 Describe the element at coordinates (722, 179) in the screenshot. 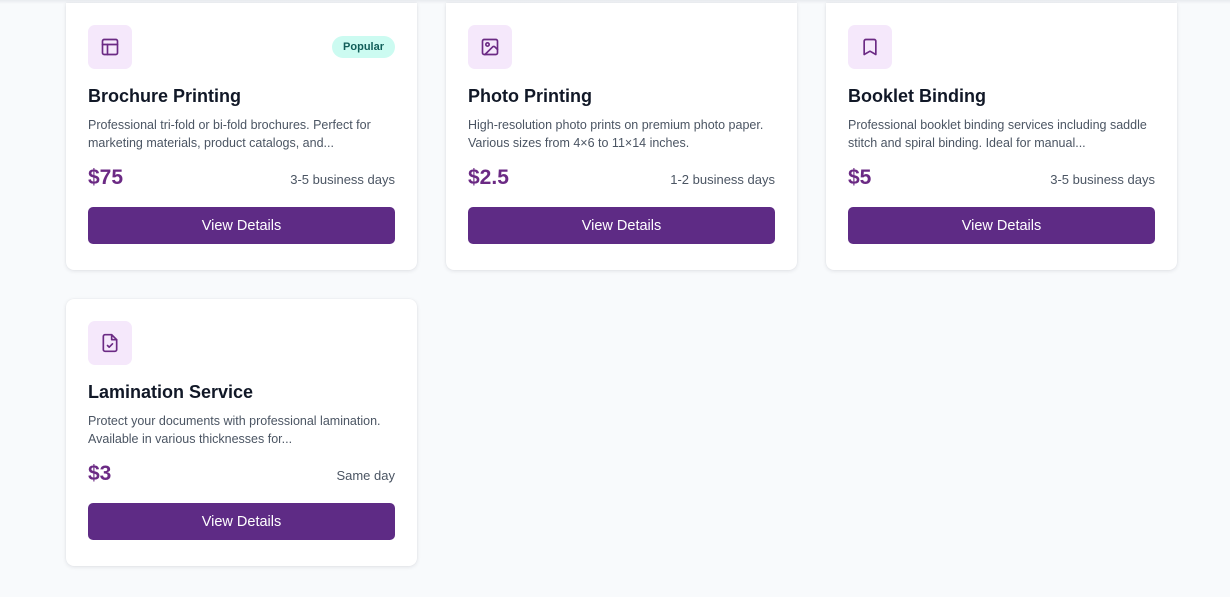

I see `service-turnaround: 1-2 business days` at that location.